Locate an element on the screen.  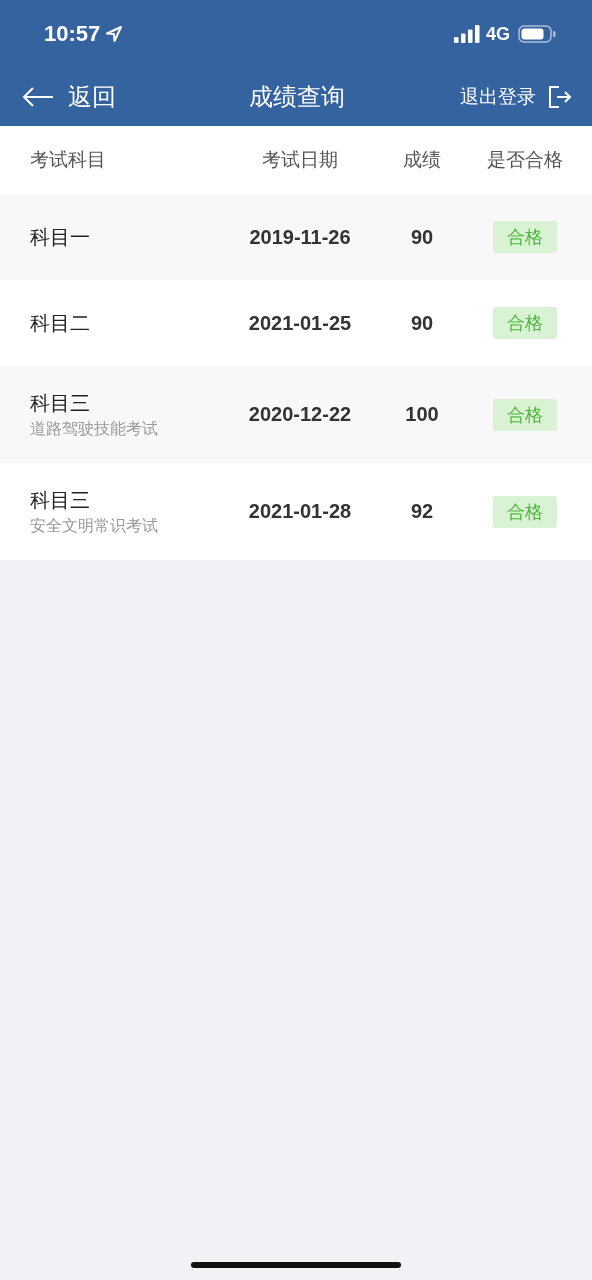
back-arrow-icon is located at coordinates (38, 97).